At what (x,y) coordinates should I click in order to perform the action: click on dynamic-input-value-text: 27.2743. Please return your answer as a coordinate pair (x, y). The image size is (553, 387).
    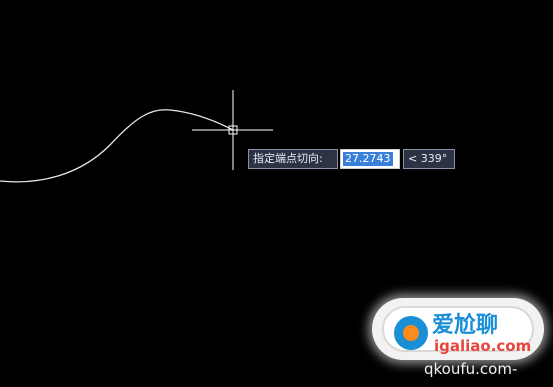
    Looking at the image, I should click on (368, 159).